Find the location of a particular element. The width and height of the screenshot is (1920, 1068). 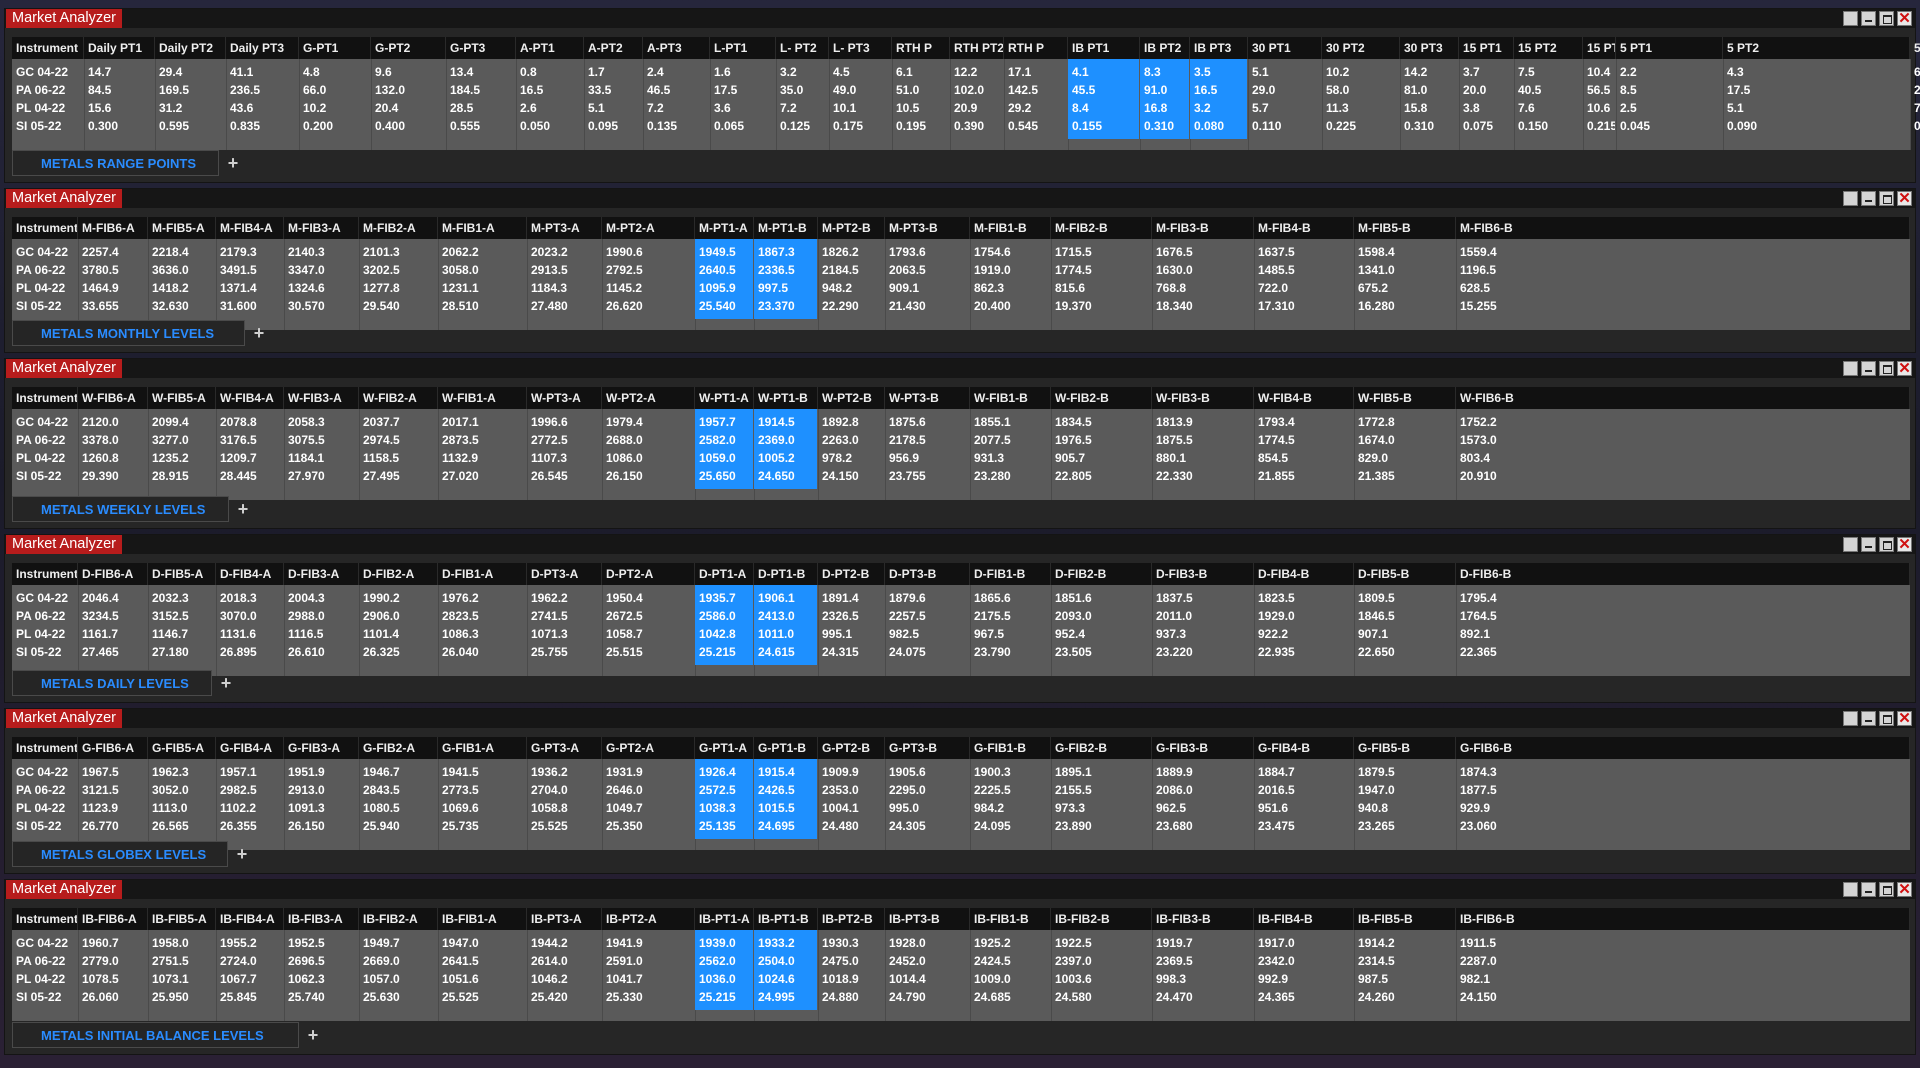

column-header: G-FIB3-A is located at coordinates (321, 748).